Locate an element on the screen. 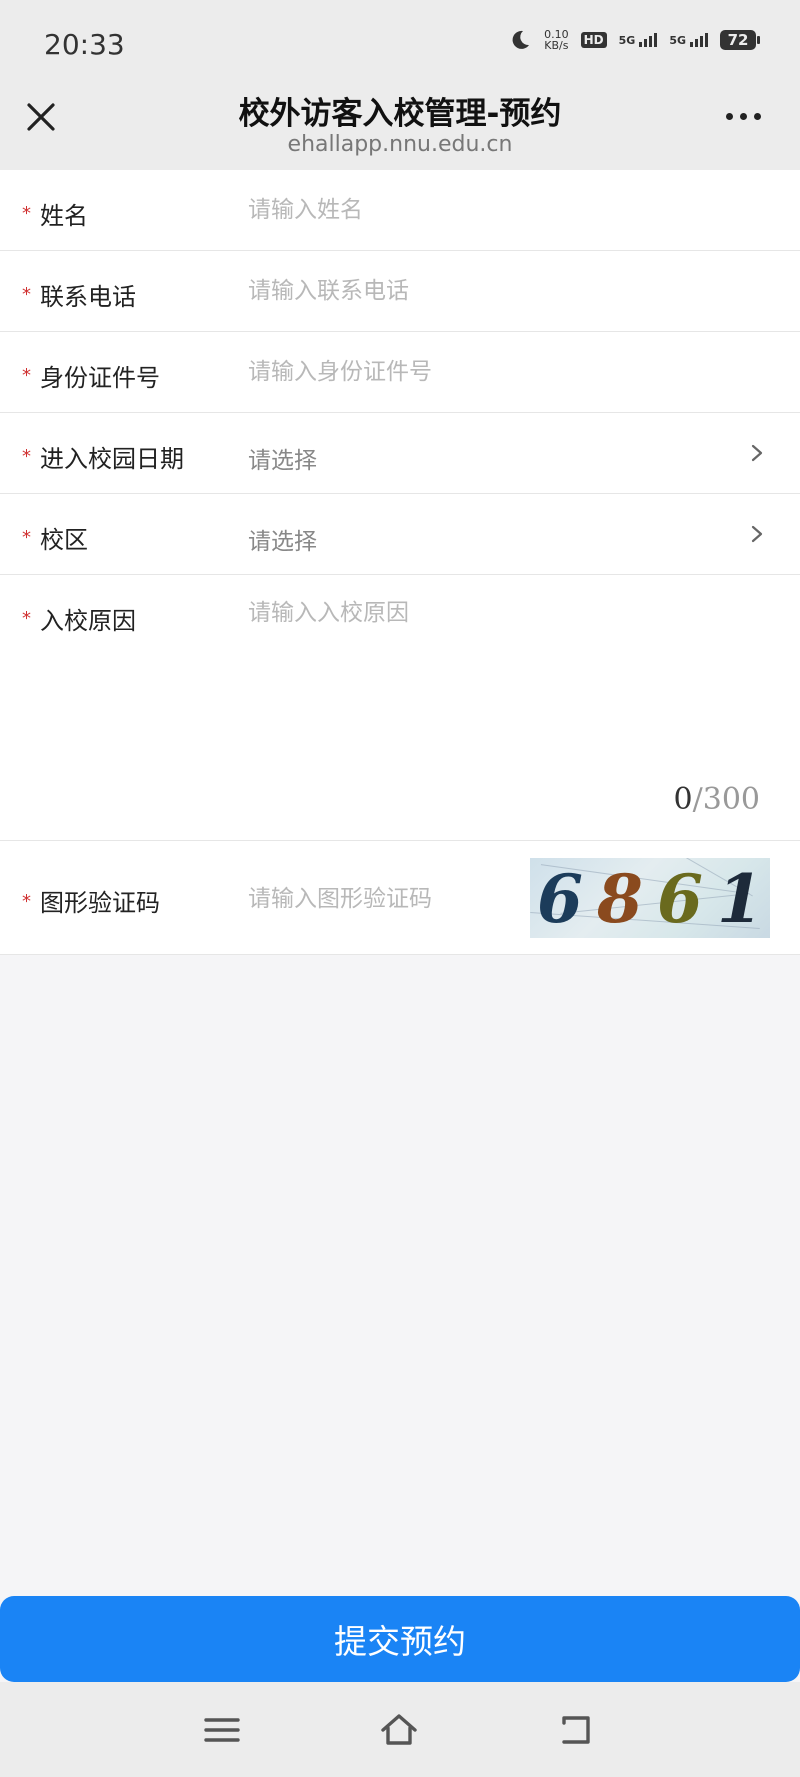 This screenshot has height=1777, width=800. battery-level: 72 is located at coordinates (738, 40).